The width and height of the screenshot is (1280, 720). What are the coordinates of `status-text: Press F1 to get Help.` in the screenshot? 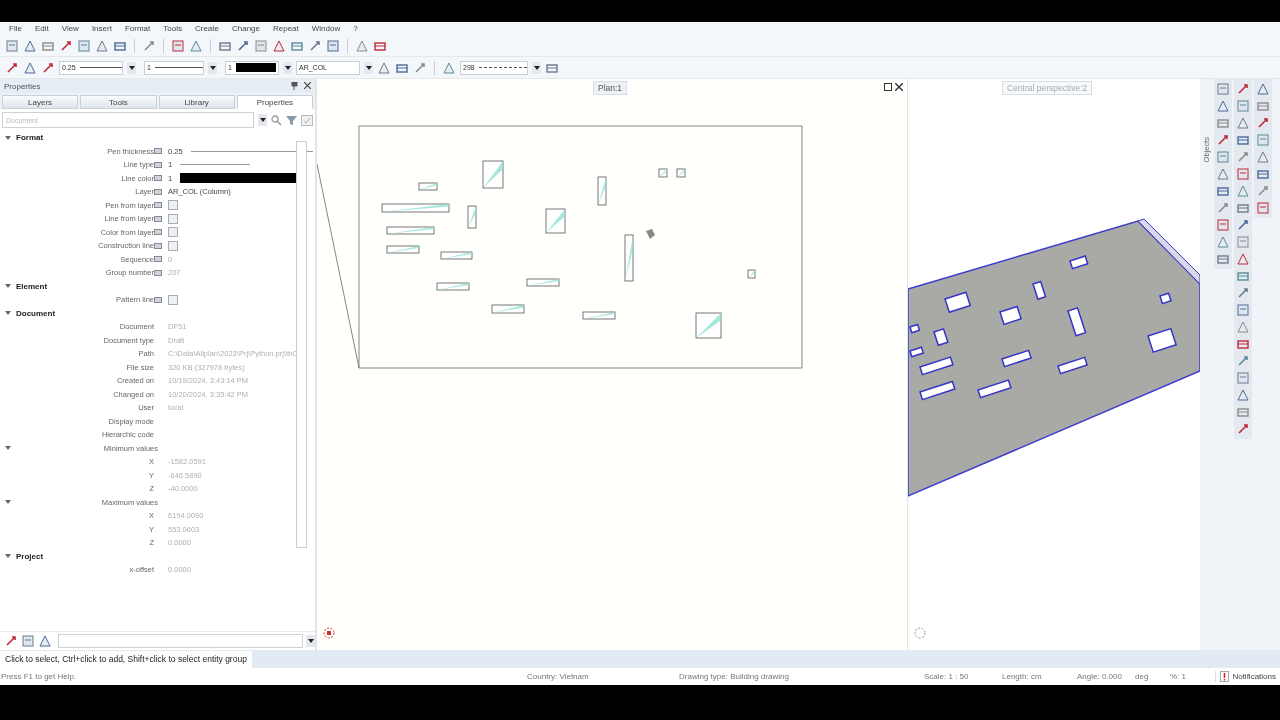 It's located at (39, 676).